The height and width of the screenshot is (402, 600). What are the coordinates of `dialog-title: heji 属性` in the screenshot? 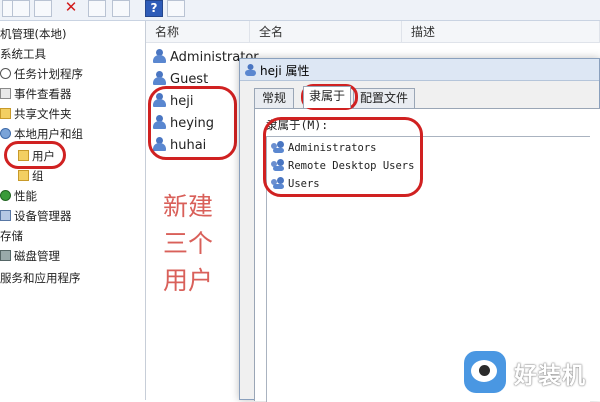 It's located at (285, 71).